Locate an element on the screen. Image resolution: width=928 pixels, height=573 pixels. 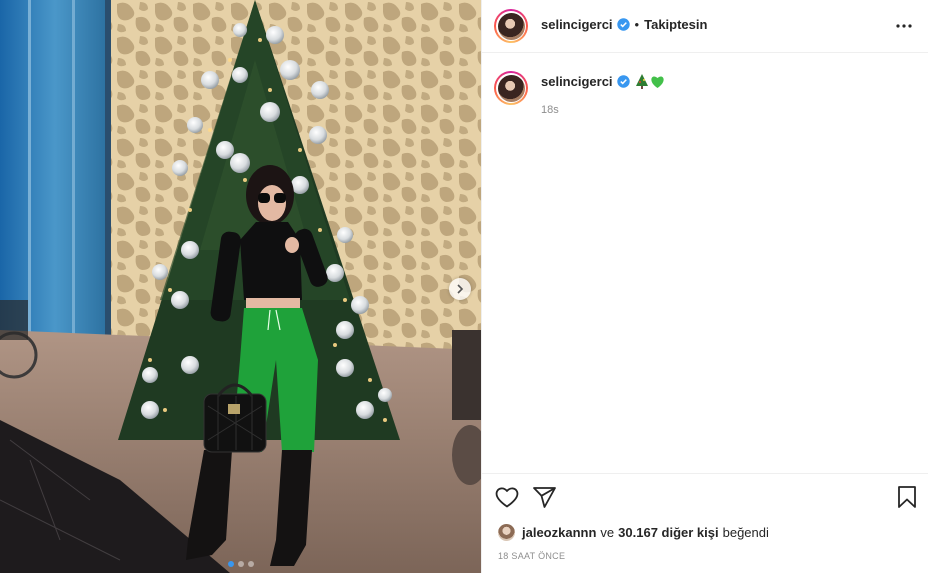
next-slide-button is located at coordinates (460, 289).